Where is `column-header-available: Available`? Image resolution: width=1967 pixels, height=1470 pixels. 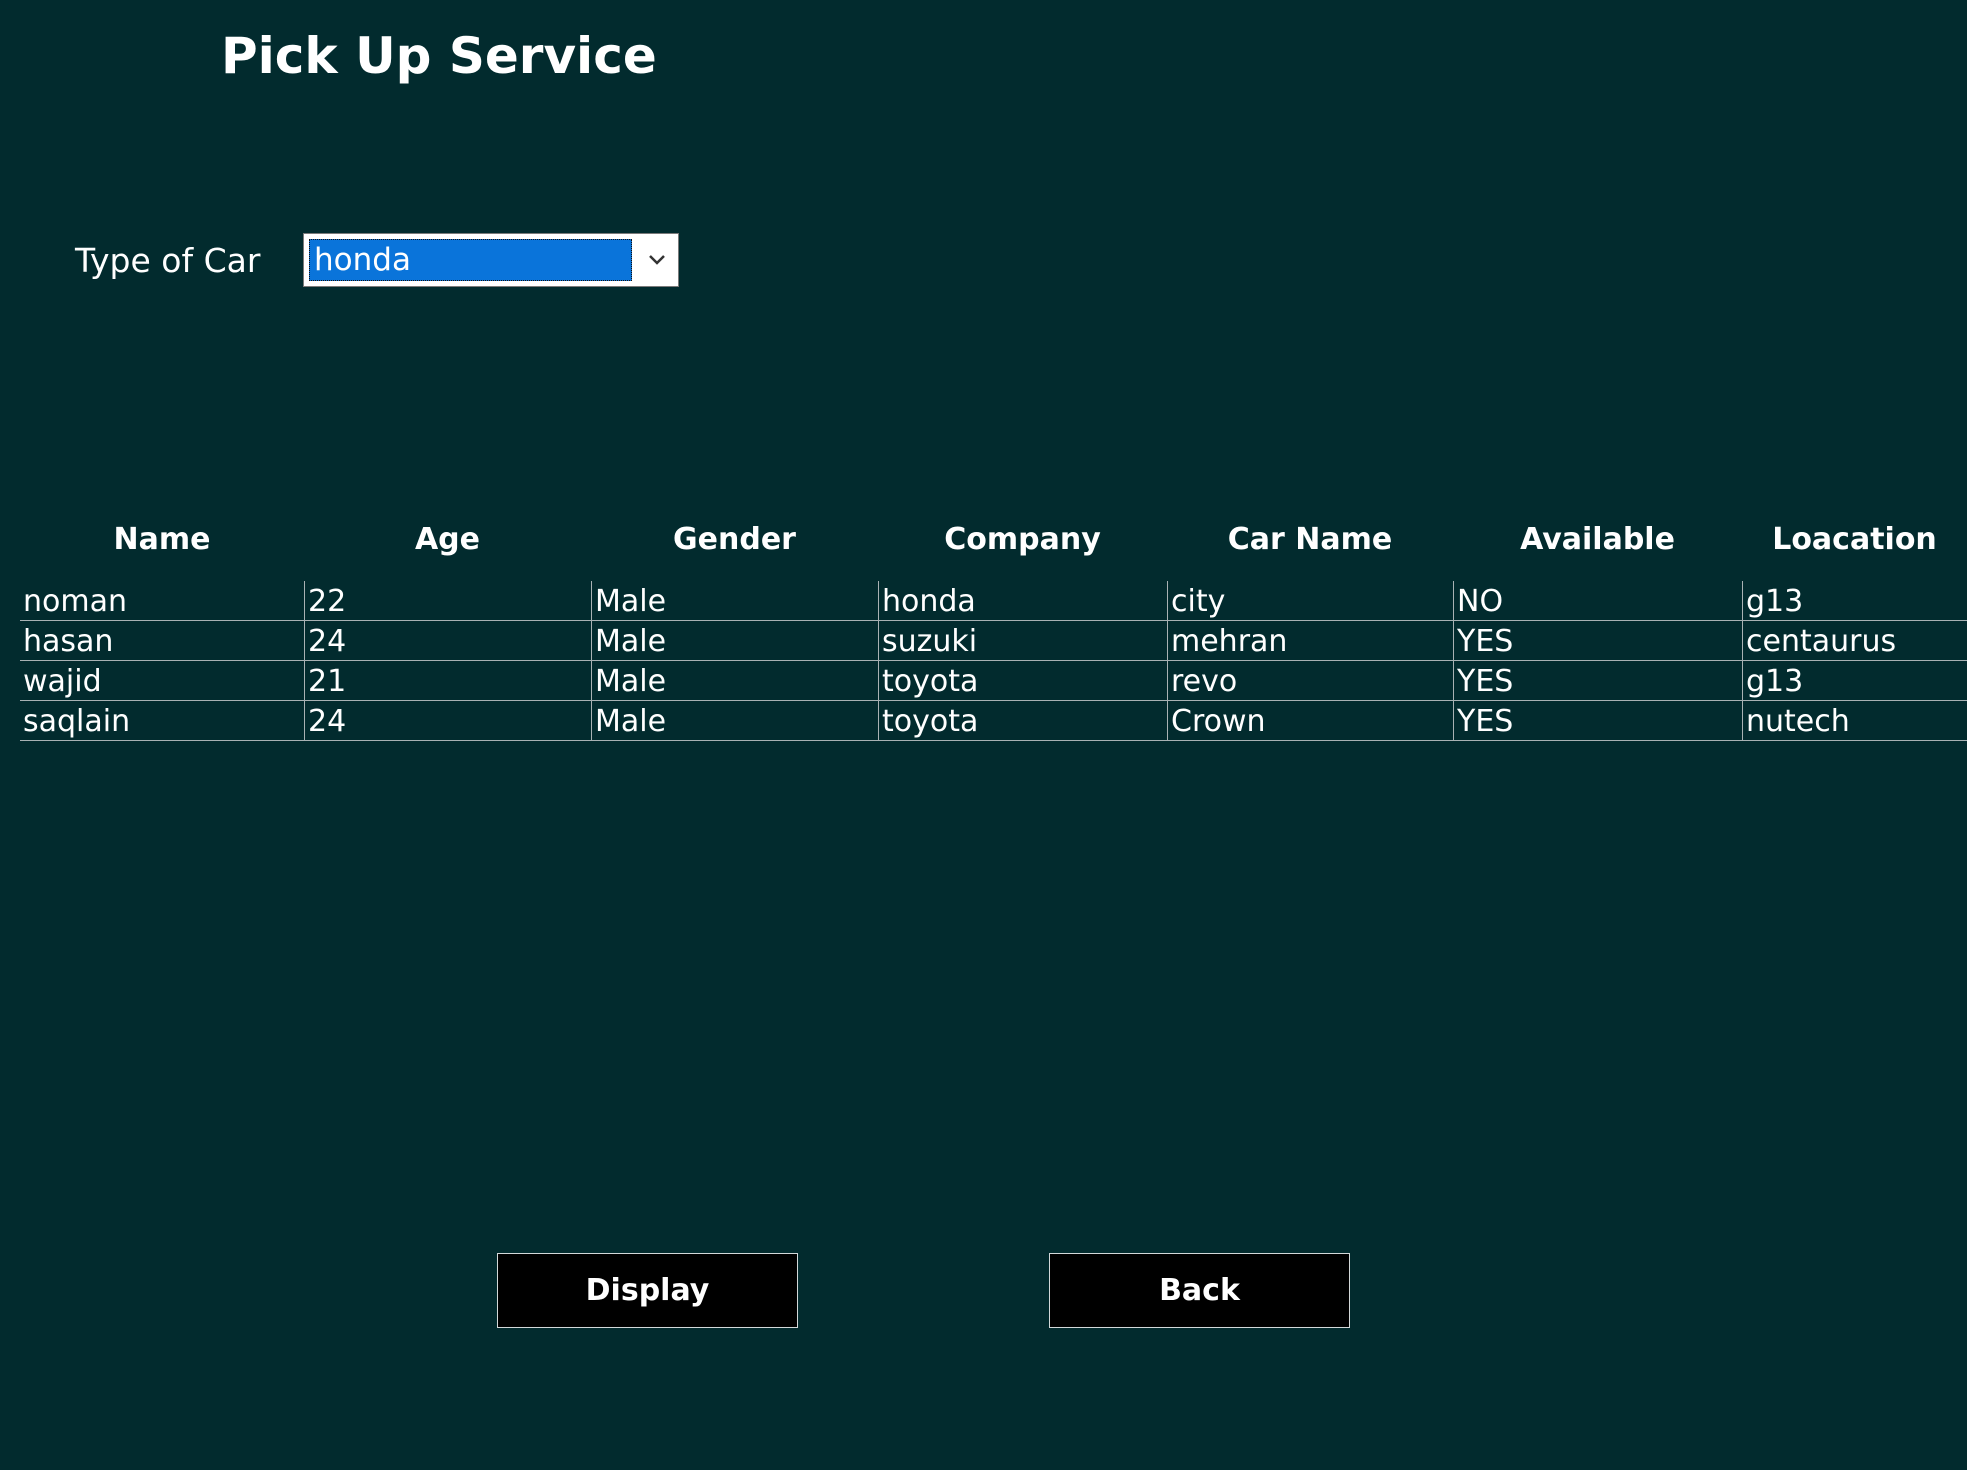
column-header-available: Available is located at coordinates (1597, 540).